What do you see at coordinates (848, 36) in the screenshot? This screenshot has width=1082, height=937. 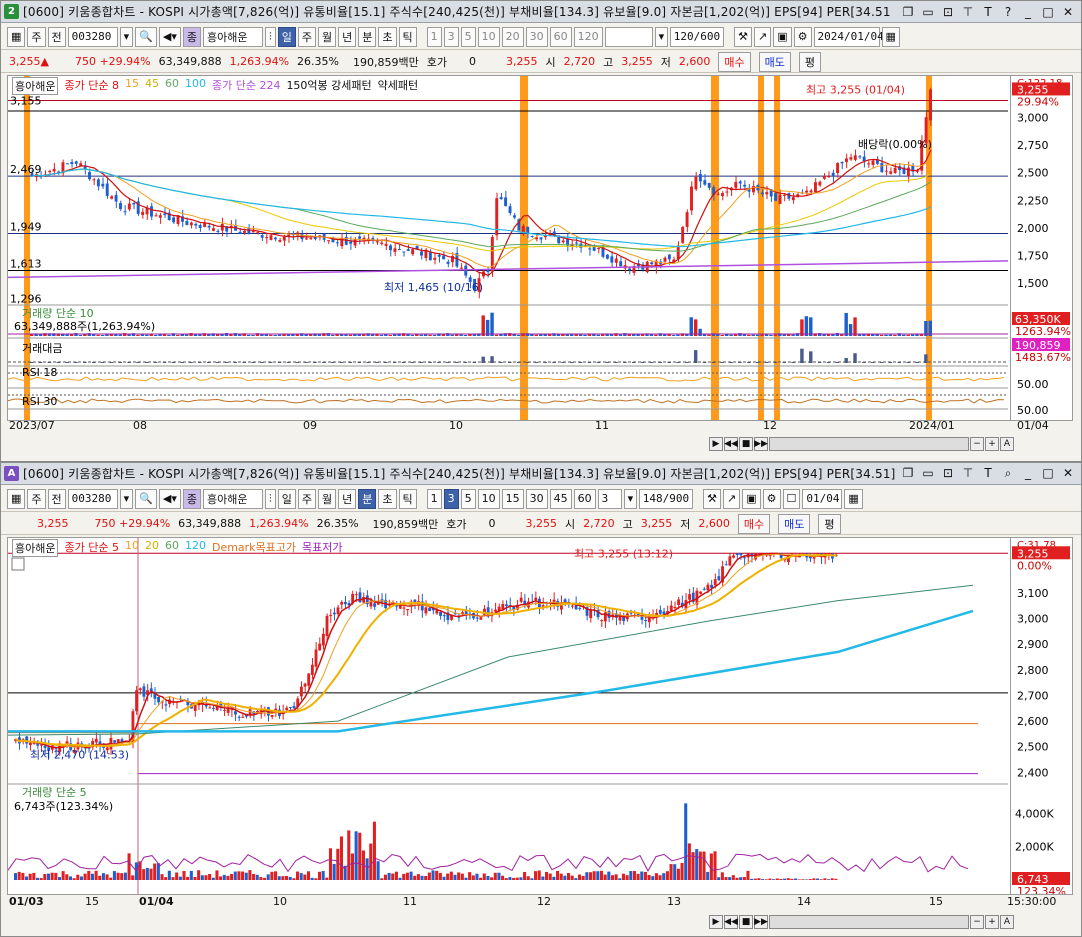 I see `date-input: 2024/01/04` at bounding box center [848, 36].